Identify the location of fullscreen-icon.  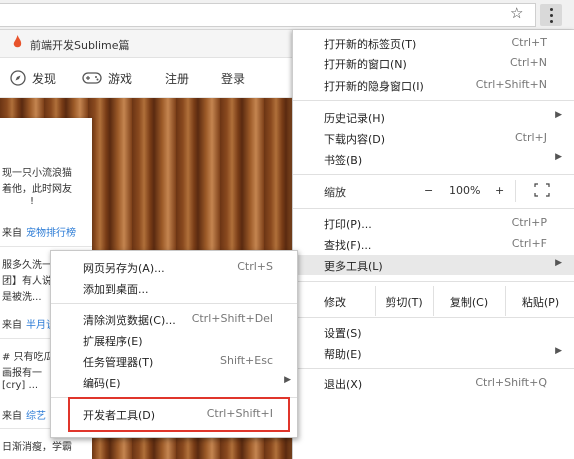
(542, 190).